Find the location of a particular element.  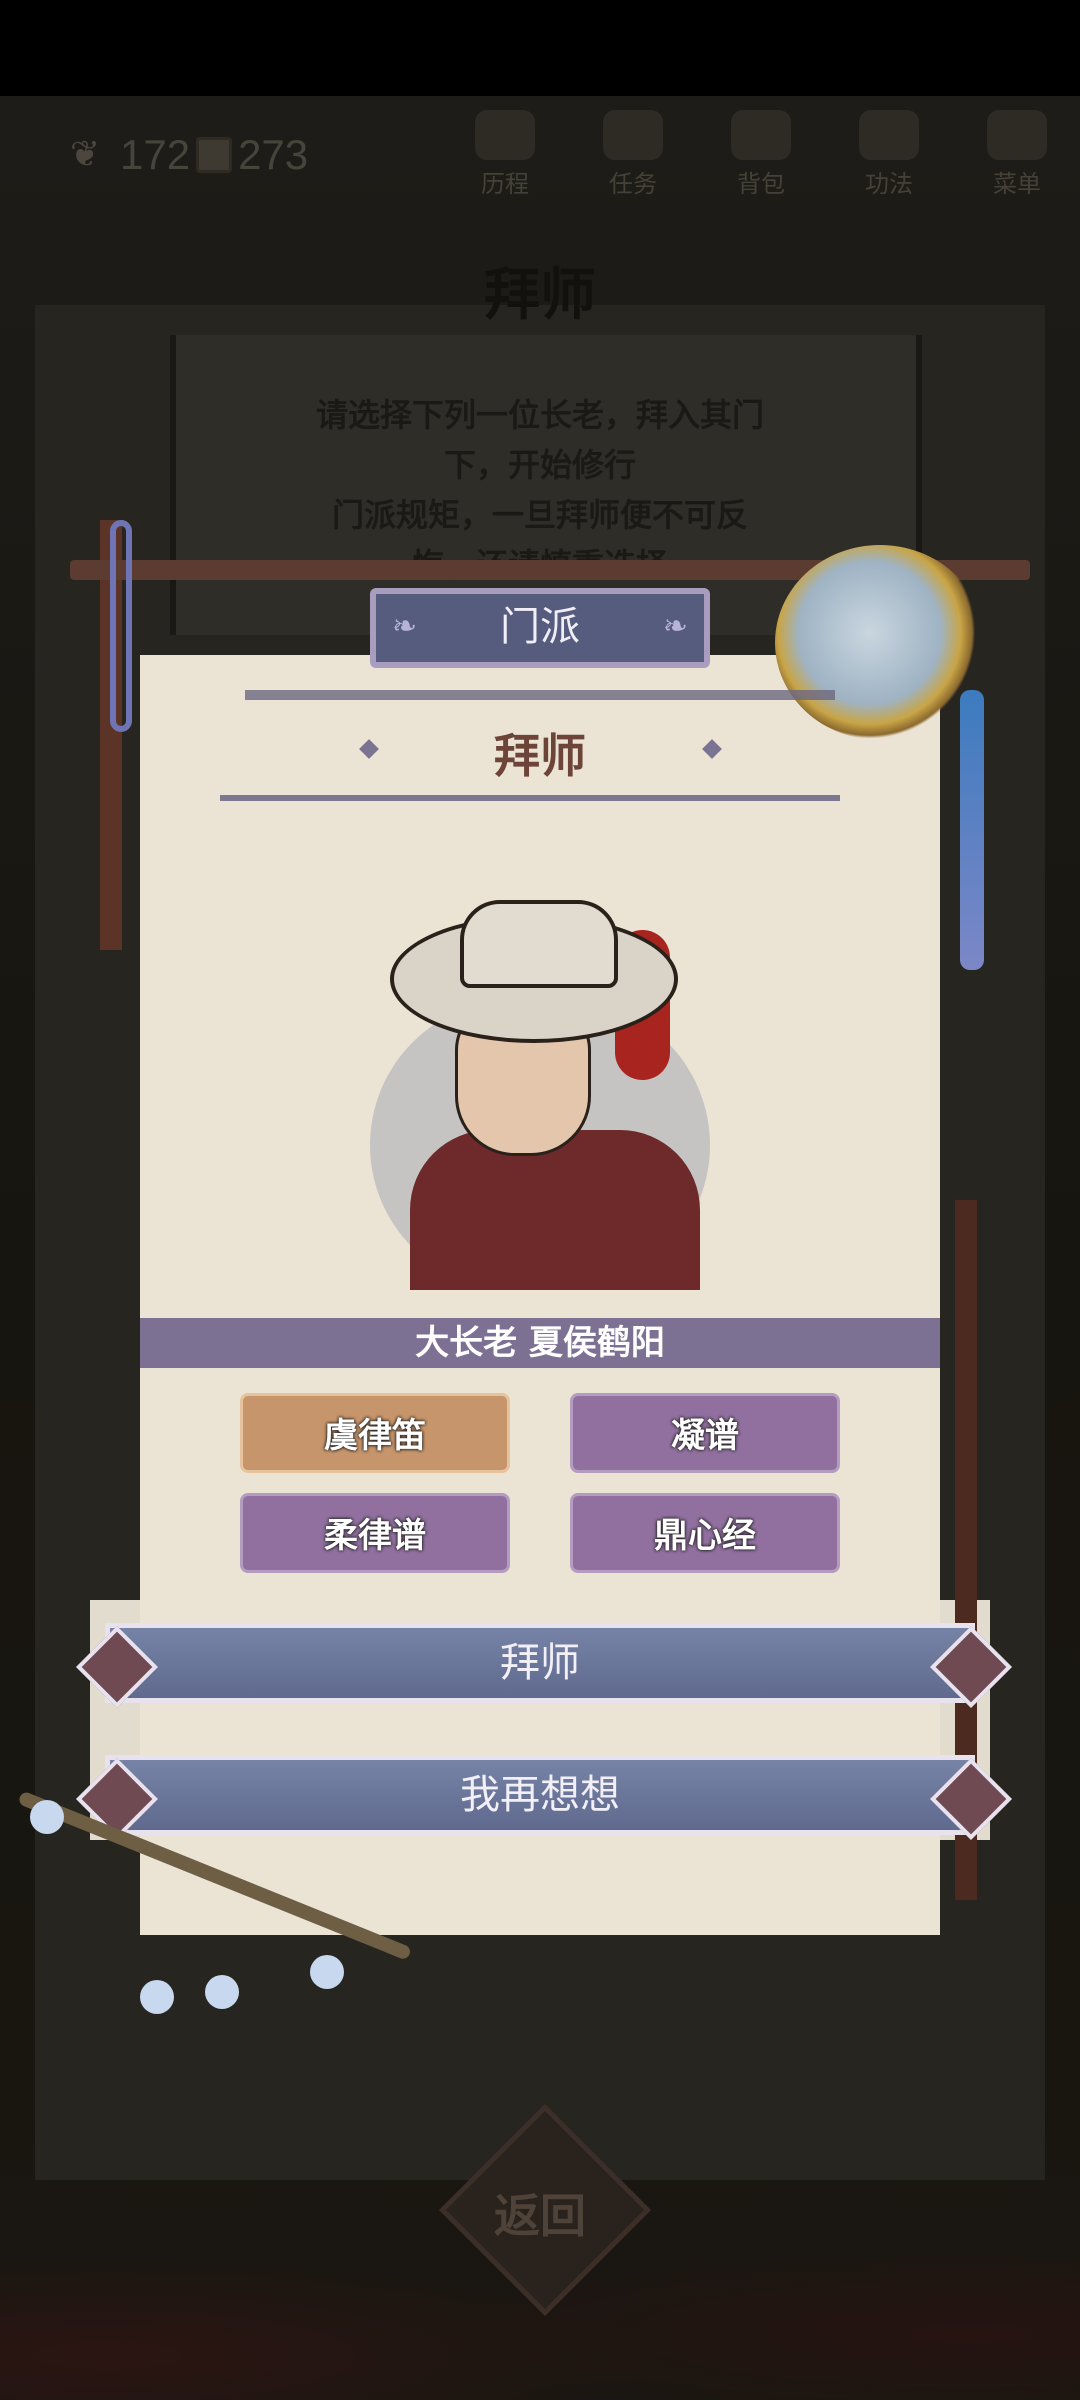

dialog-title: 拜师 is located at coordinates (540, 756).